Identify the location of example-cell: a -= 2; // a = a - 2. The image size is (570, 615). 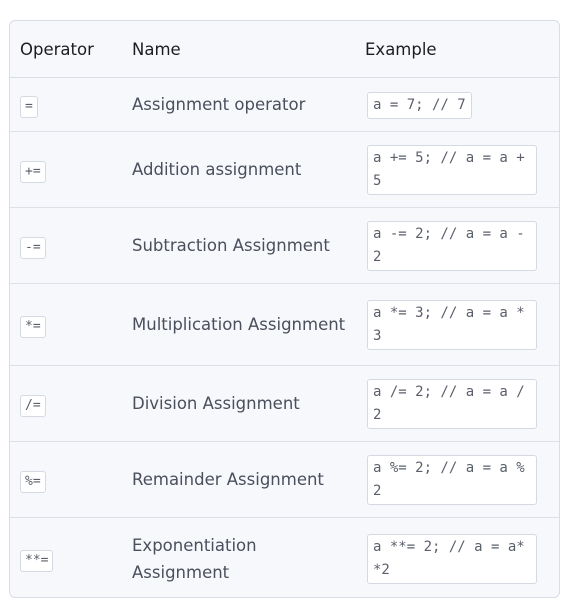
(457, 245).